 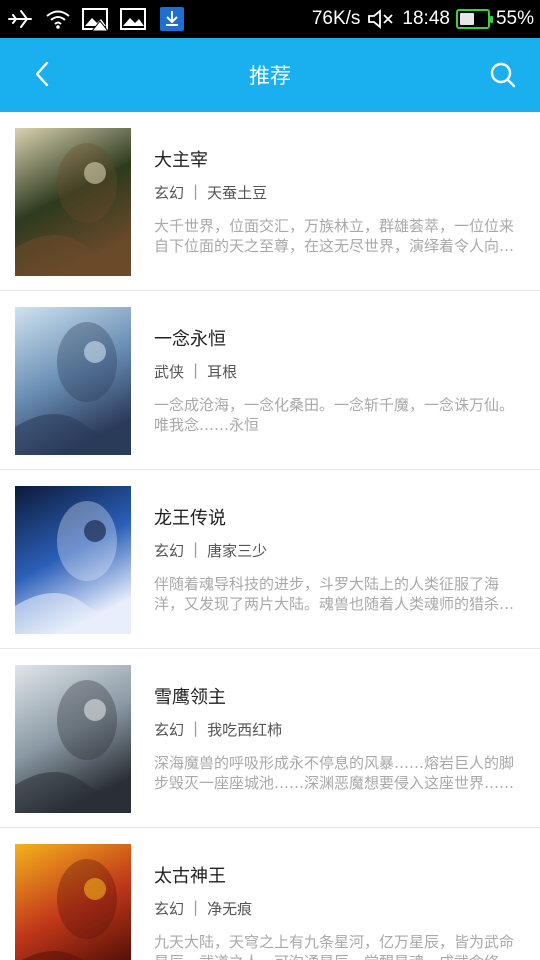 What do you see at coordinates (334, 415) in the screenshot?
I see `book-description: 一念成沧海，一念化桑田。一念斩千魔，一念诛万仙。唯我念……永恒` at bounding box center [334, 415].